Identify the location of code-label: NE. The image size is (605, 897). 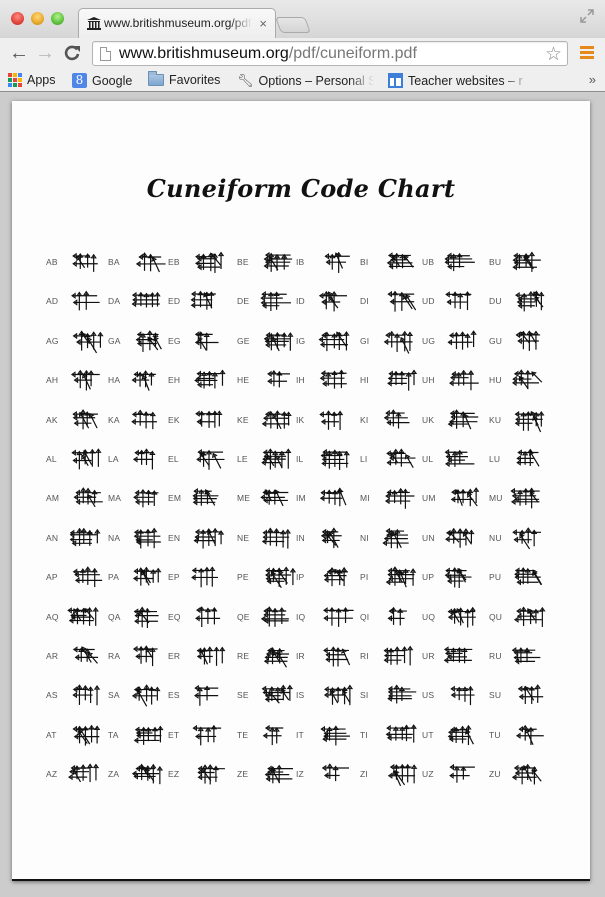
(243, 537).